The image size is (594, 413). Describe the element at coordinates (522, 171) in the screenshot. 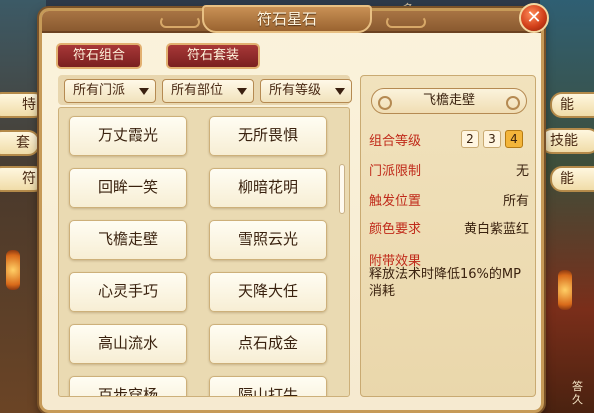

I see `school-limit-value: 无` at that location.